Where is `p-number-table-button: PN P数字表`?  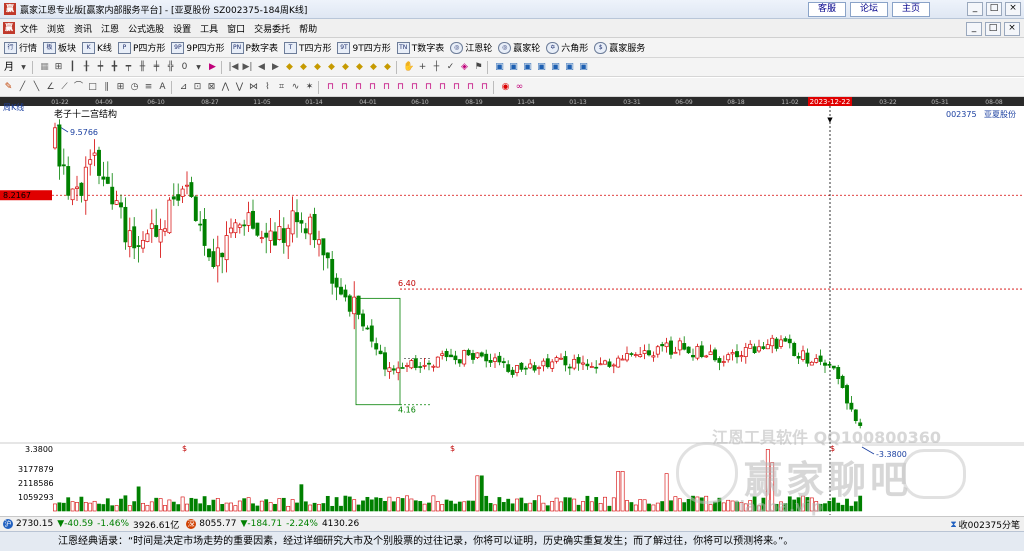
p-number-table-button: PN P数字表 is located at coordinates (254, 47).